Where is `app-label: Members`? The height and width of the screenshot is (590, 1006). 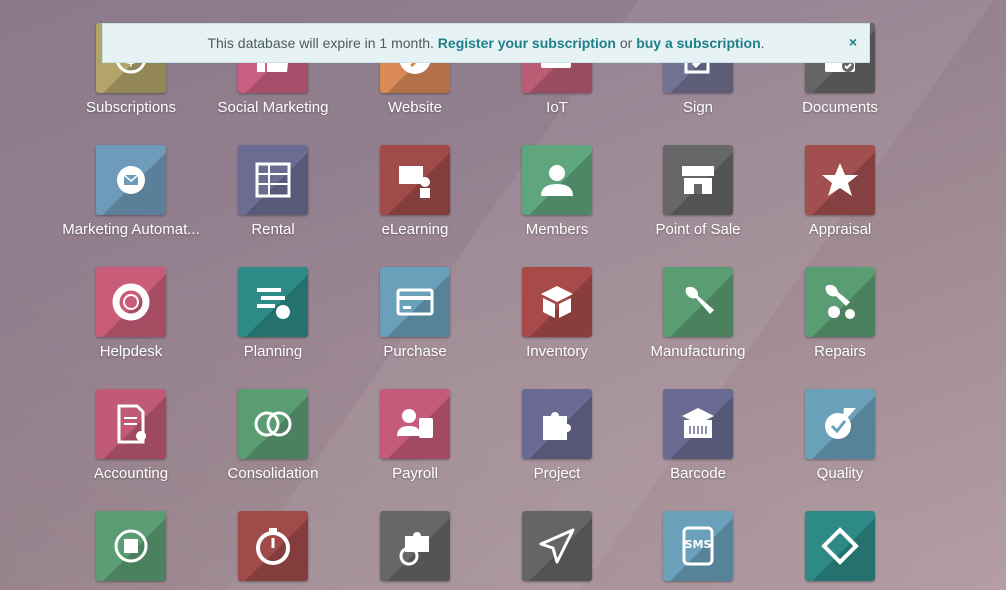
app-label: Members is located at coordinates (557, 229).